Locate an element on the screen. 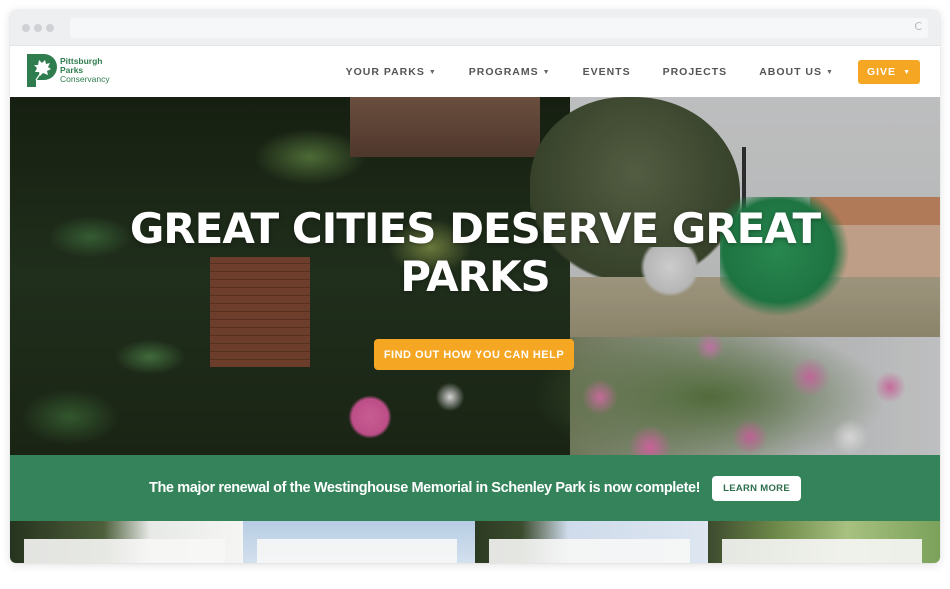 This screenshot has width=950, height=589. nav-events-label: EVENTS is located at coordinates (606, 72).